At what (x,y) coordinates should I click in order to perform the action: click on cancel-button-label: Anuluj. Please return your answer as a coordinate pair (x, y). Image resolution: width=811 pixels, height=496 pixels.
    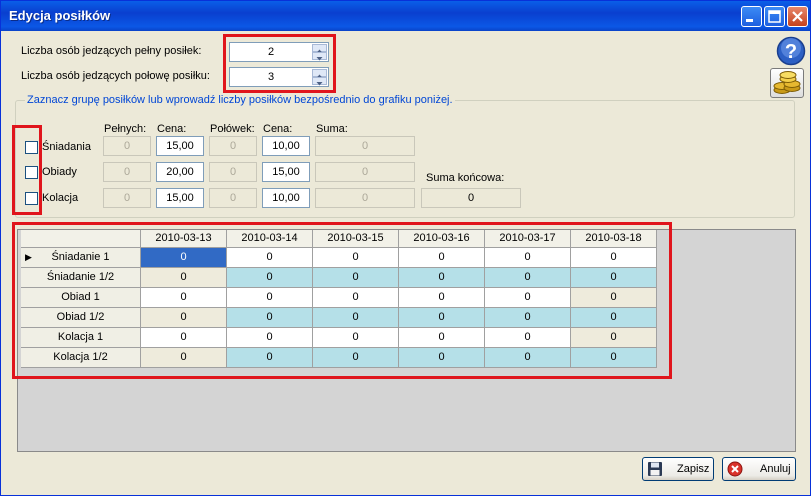
    Looking at the image, I should click on (775, 469).